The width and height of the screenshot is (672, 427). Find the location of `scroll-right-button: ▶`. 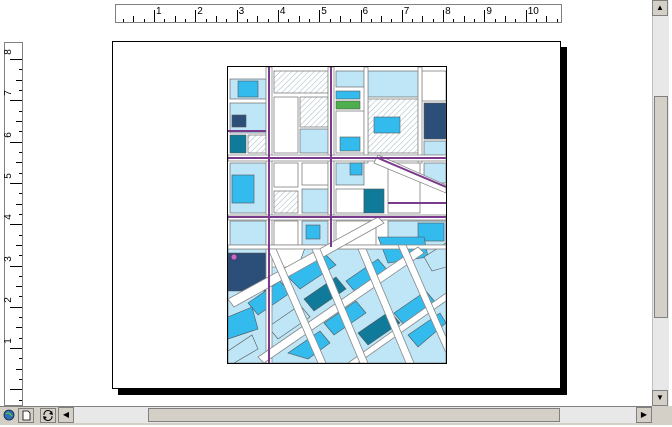

scroll-right-button: ▶ is located at coordinates (644, 415).